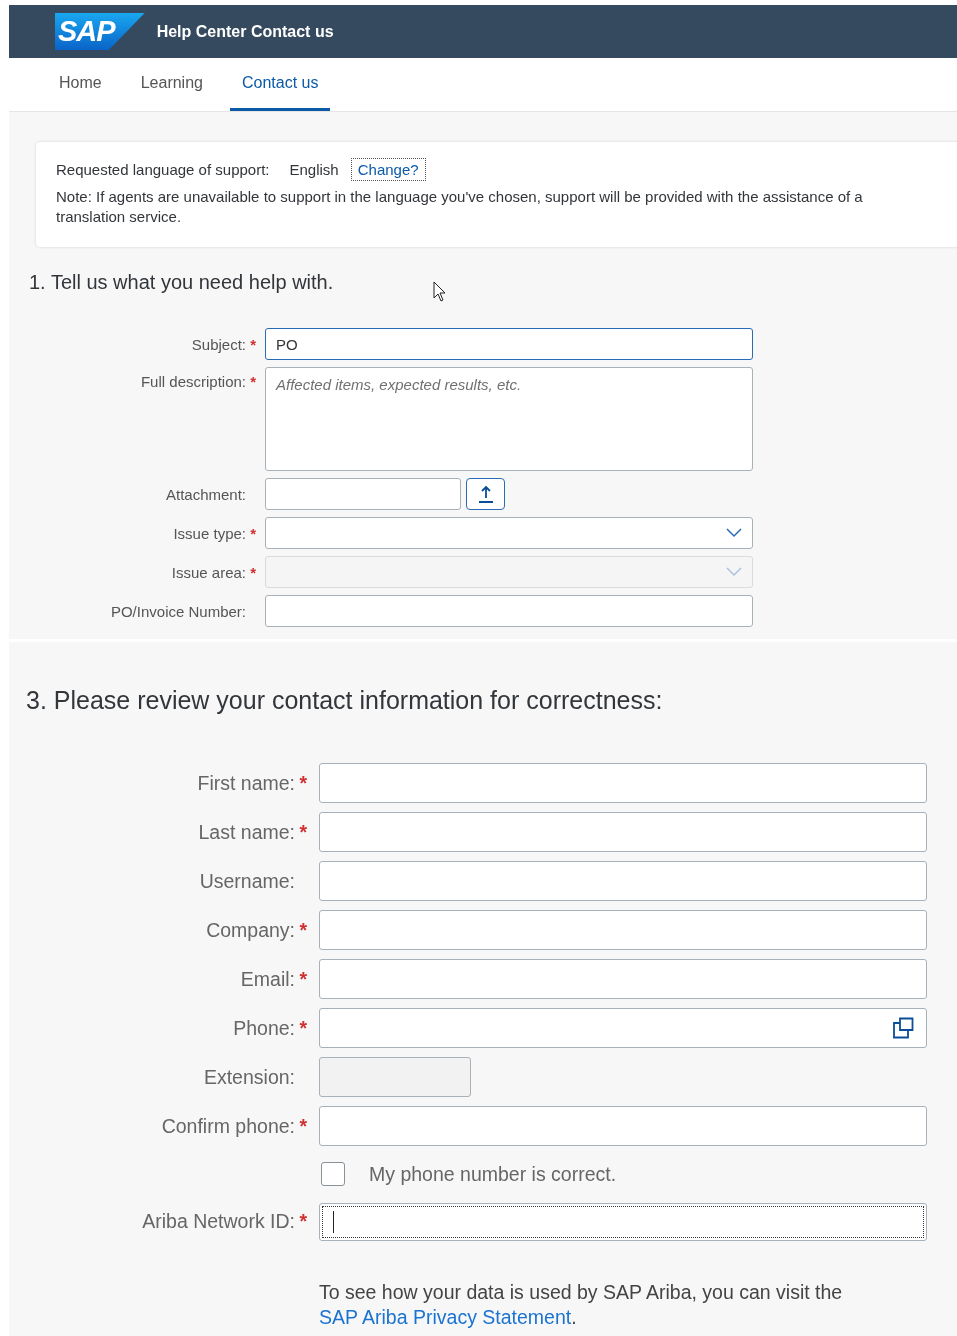  What do you see at coordinates (623, 1028) in the screenshot?
I see `phone-field` at bounding box center [623, 1028].